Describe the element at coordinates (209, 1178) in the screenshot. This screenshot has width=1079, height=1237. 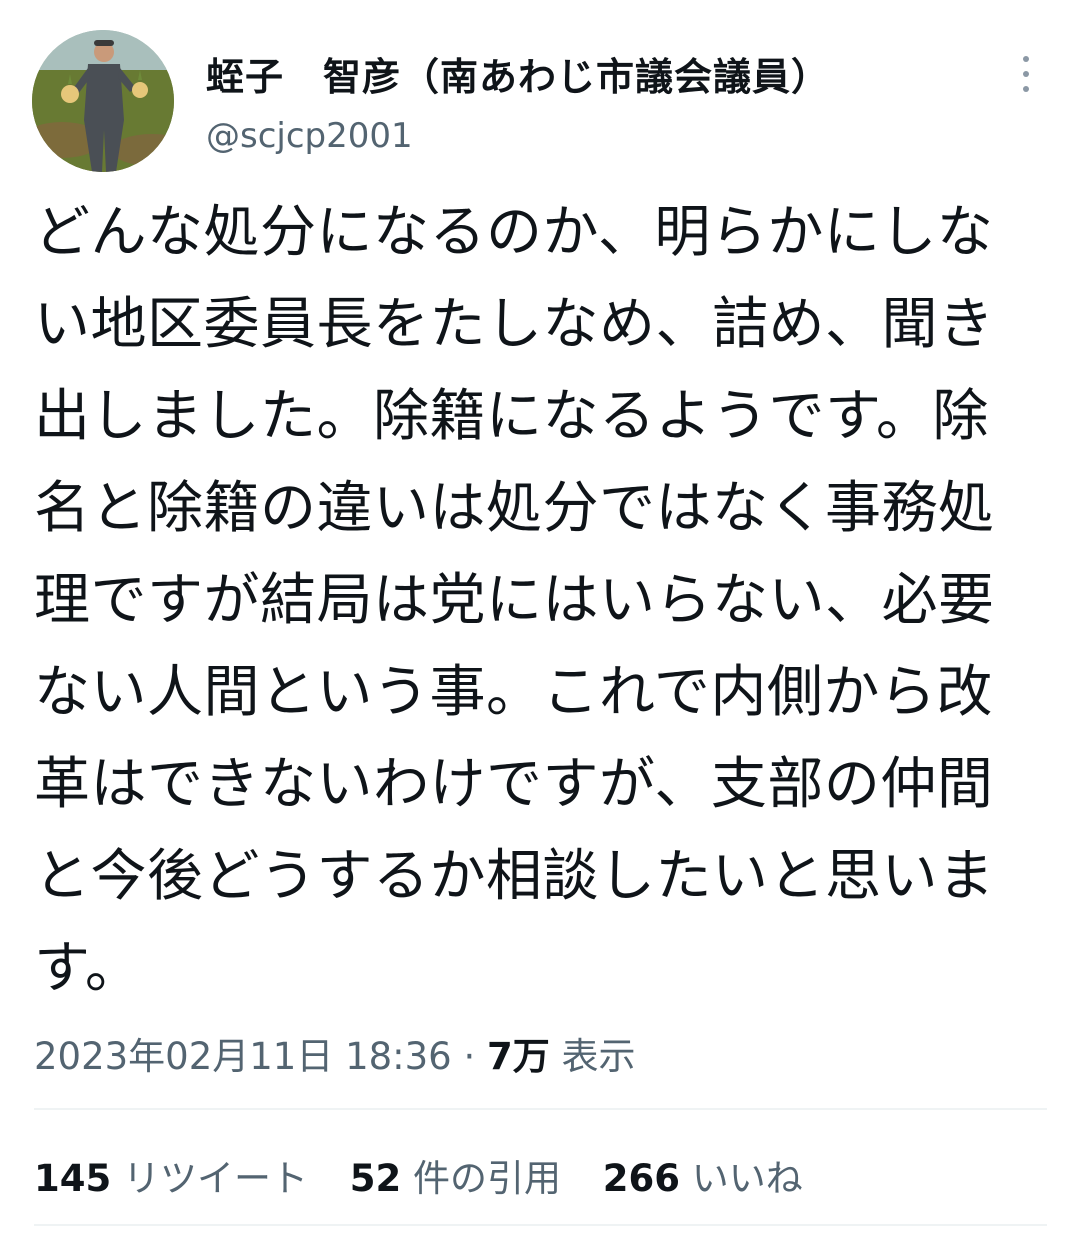
I see `retweets-label: リツイート` at that location.